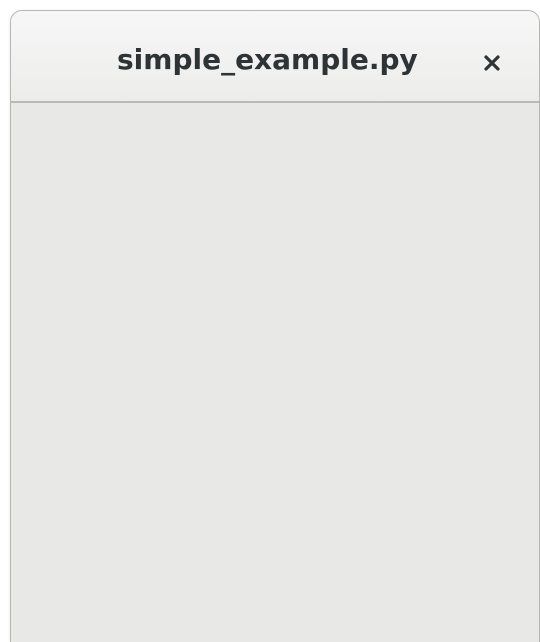 The image size is (540, 642). Describe the element at coordinates (267, 59) in the screenshot. I see `window-title: simple_example.py` at that location.